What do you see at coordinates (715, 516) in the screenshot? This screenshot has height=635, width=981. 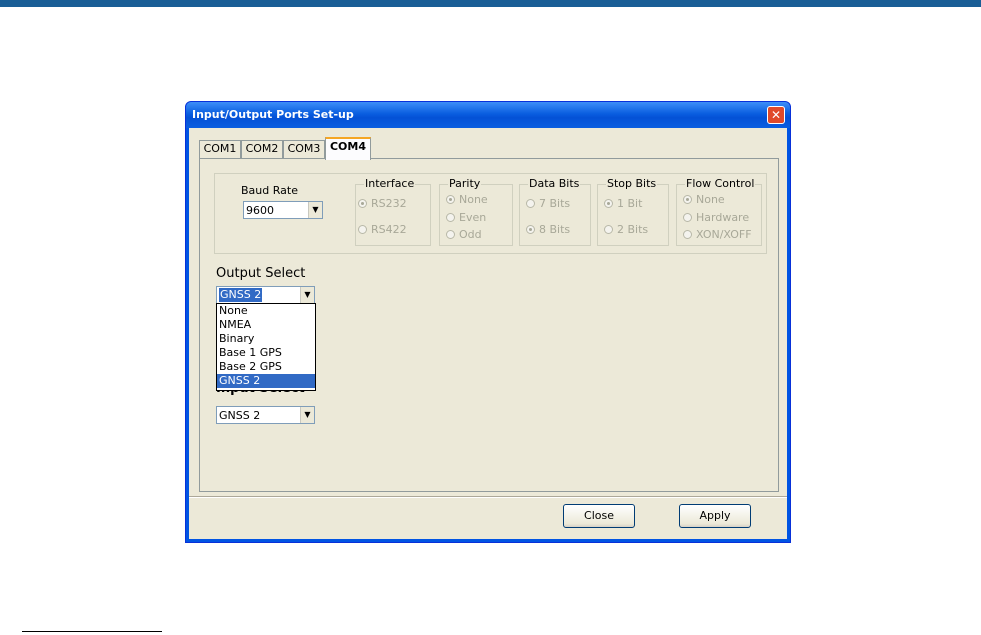 I see `apply-button: Apply` at bounding box center [715, 516].